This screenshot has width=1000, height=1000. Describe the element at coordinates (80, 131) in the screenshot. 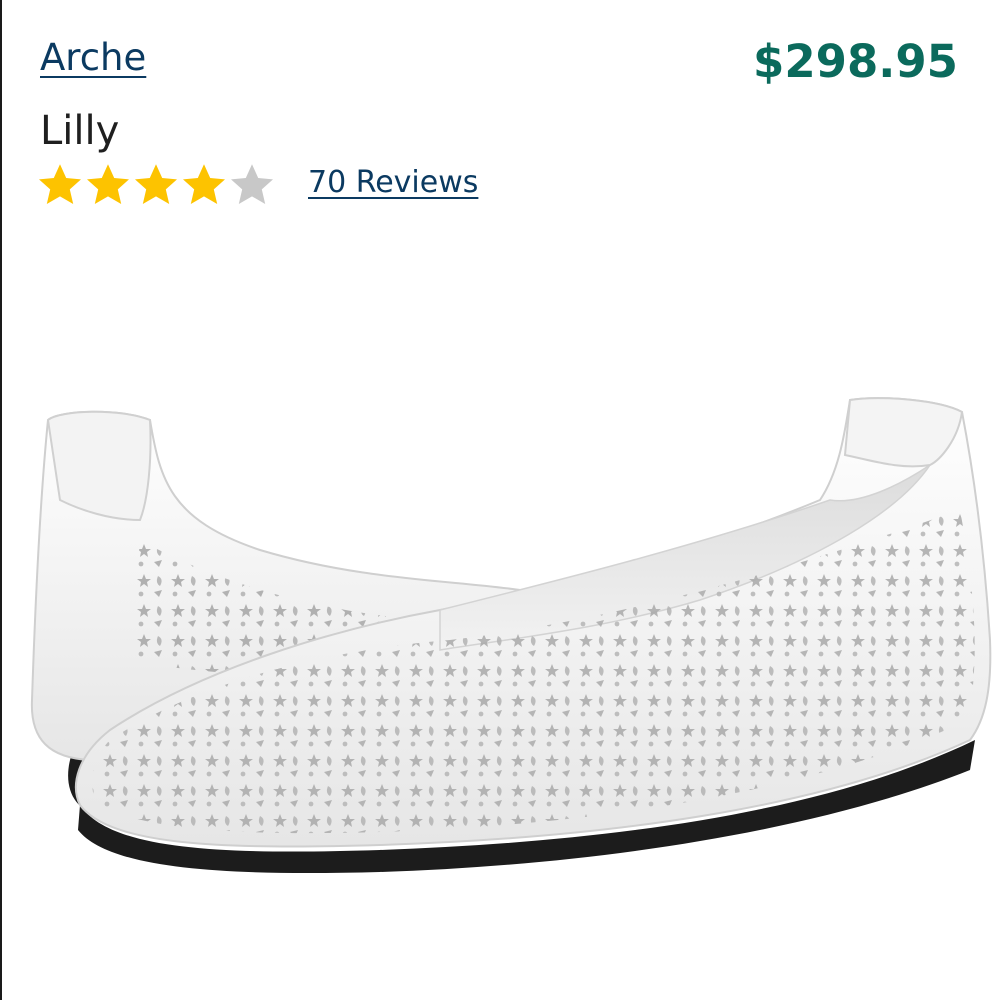

I see `product-name: Lilly` at that location.